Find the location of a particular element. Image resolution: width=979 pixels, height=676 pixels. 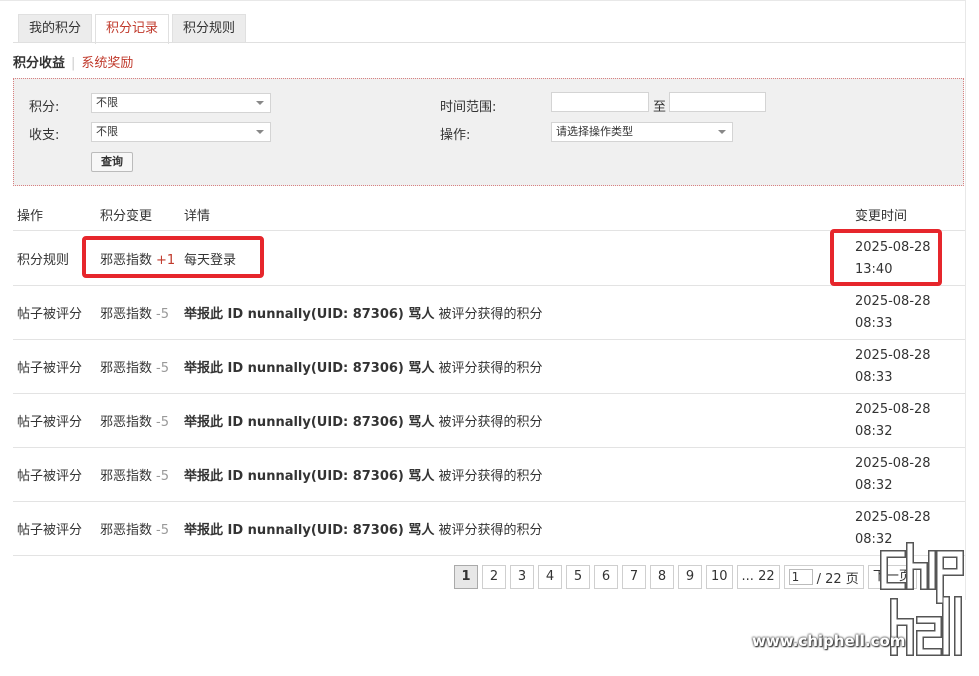

row-clock: 08:32 is located at coordinates (874, 485).